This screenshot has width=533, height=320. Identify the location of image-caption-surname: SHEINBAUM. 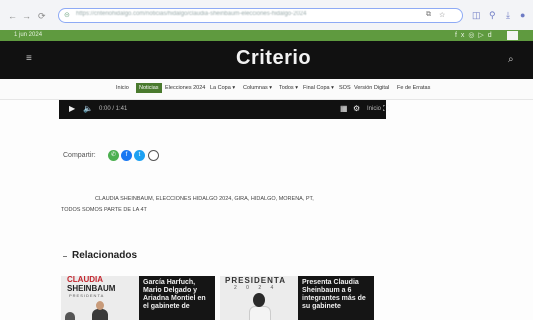
(91, 288).